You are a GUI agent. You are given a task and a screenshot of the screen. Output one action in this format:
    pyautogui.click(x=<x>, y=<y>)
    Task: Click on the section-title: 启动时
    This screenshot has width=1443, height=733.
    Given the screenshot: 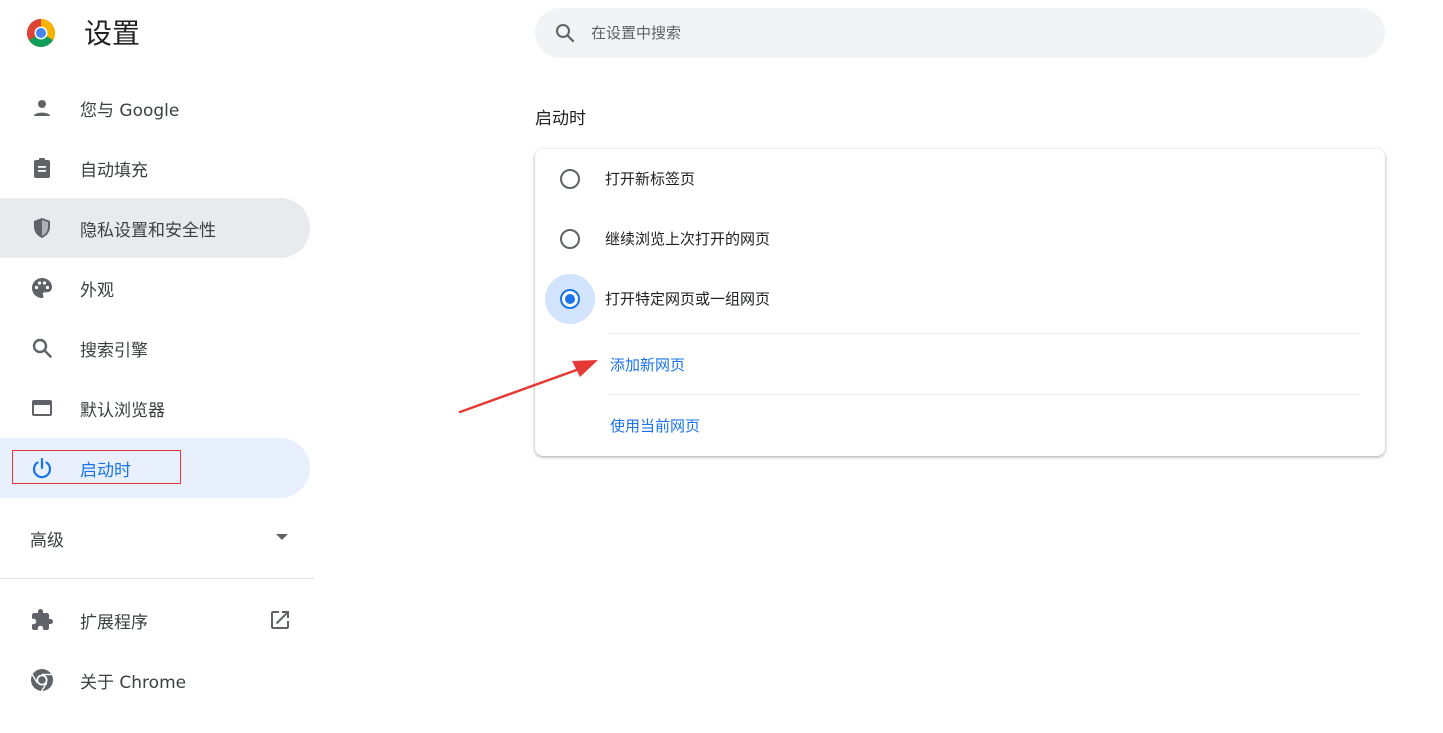 What is the action you would take?
    pyautogui.click(x=560, y=119)
    